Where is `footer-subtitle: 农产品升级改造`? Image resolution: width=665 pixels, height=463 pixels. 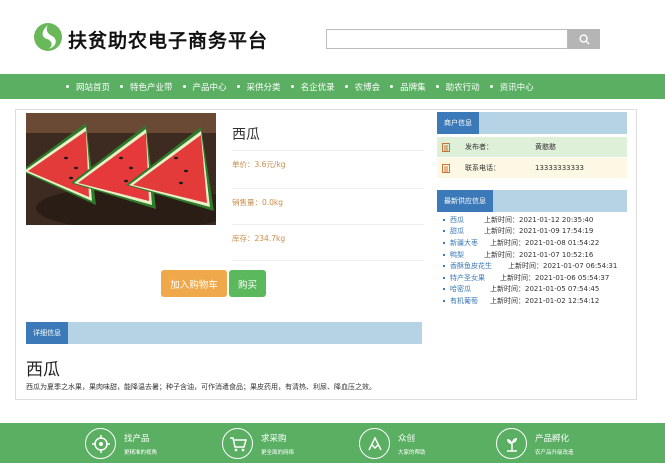
footer-subtitle: 农产品升级改造 is located at coordinates (554, 452).